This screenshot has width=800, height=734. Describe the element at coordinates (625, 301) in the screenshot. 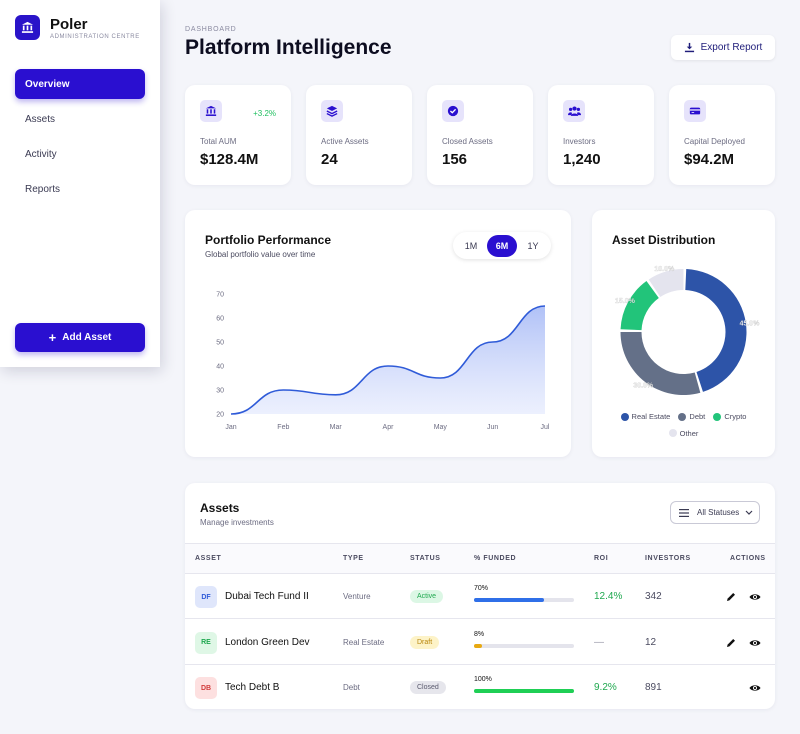

I see `slice-label: 15.0%` at that location.